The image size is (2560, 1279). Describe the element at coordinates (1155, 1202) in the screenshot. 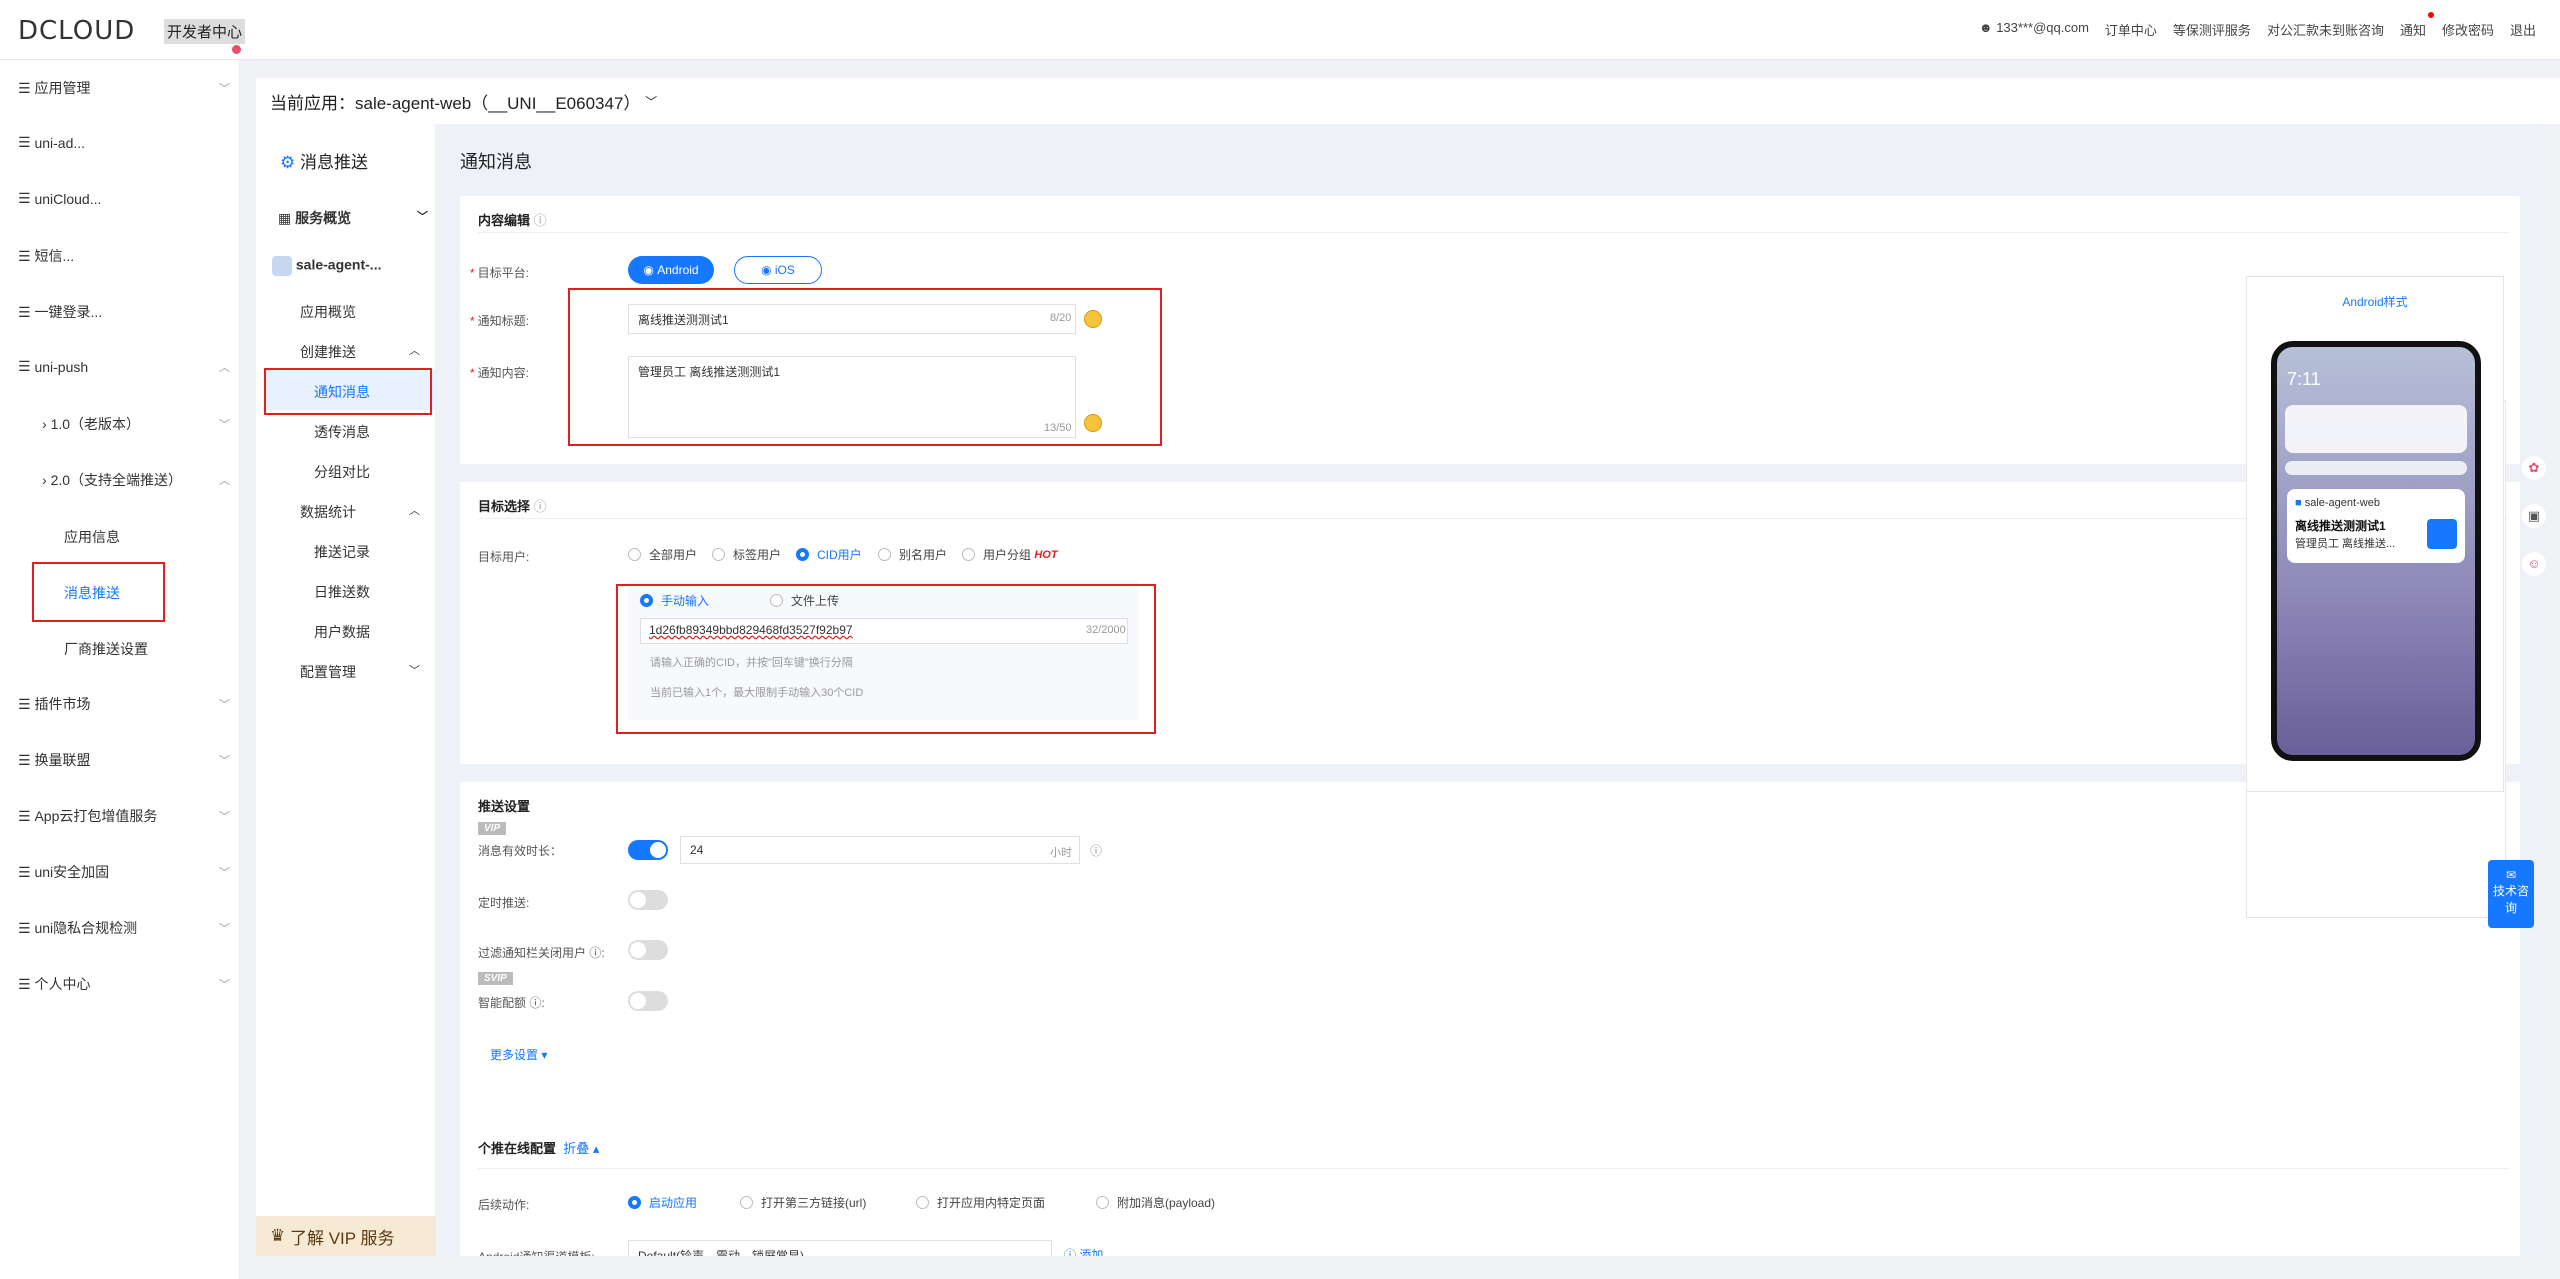

I see `radio-payload: 附加消息(payload)` at that location.